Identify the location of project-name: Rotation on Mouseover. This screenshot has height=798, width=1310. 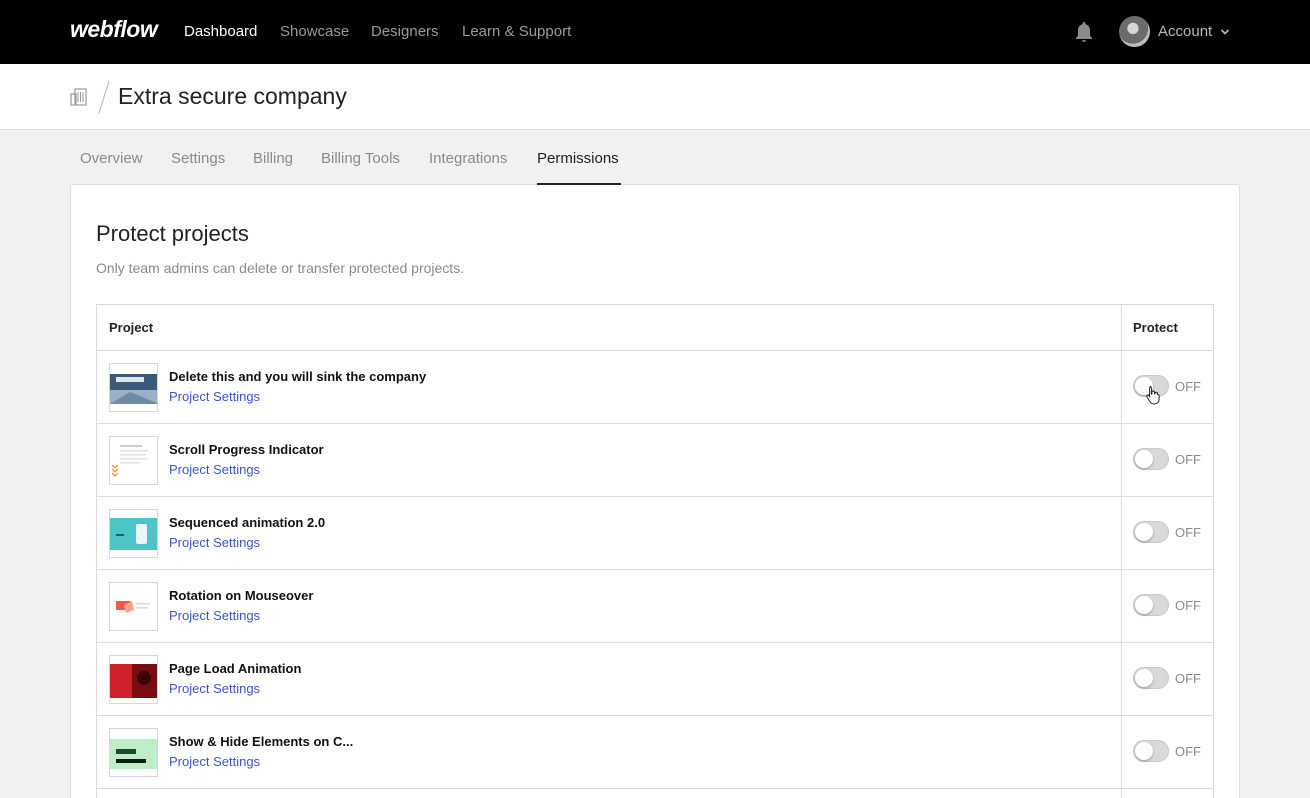
(241, 595).